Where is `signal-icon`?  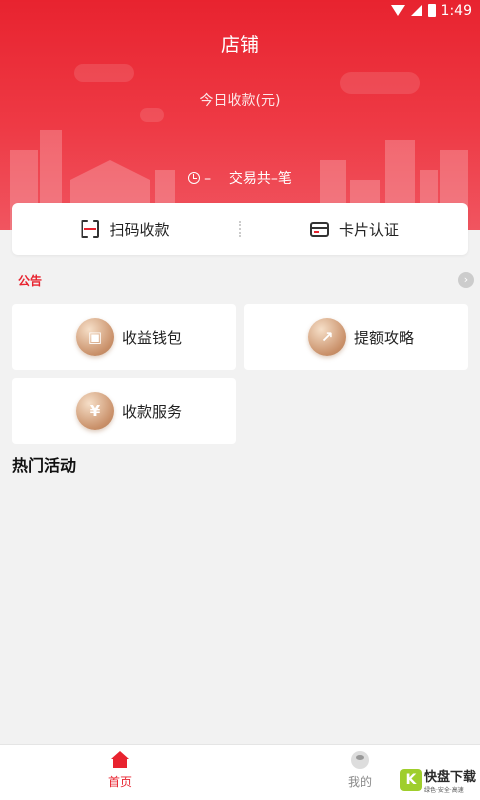
signal-icon is located at coordinates (416, 10).